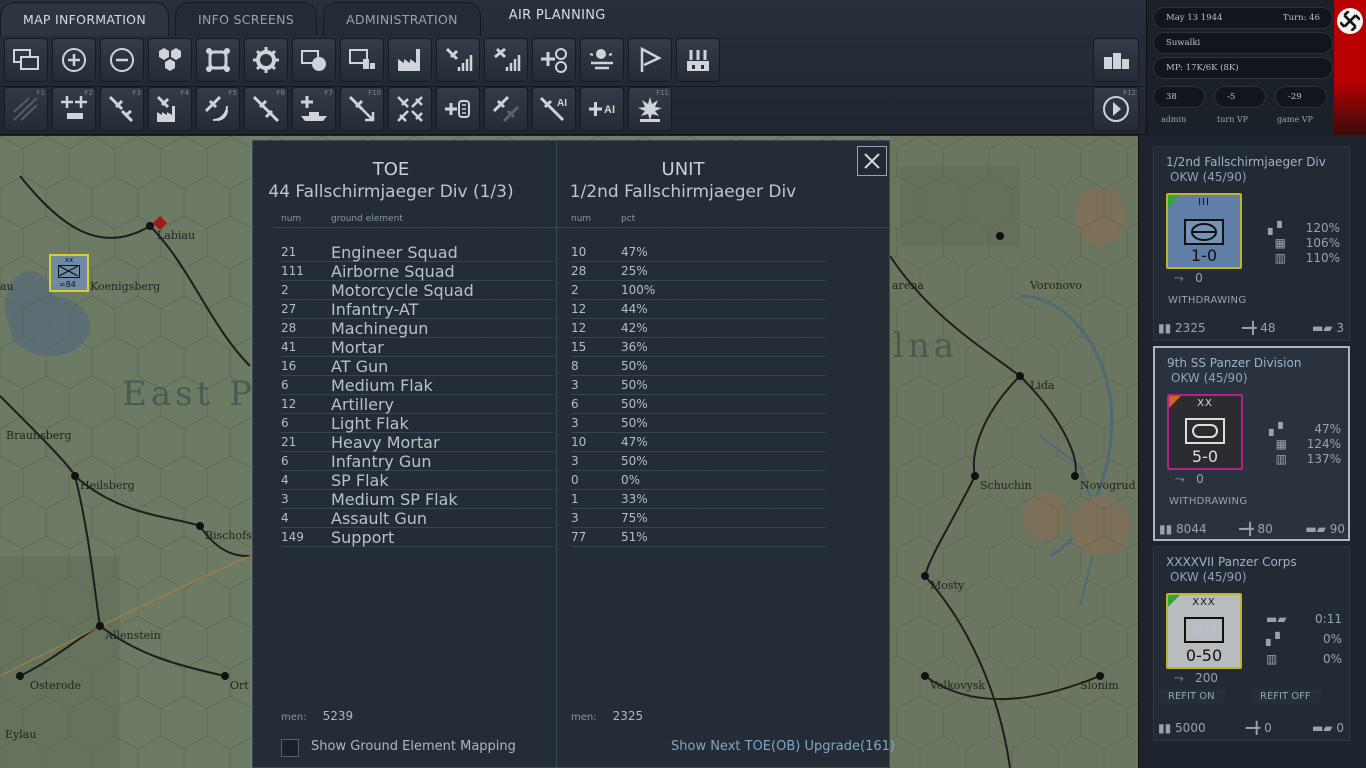 The image size is (1366, 768). What do you see at coordinates (363, 404) in the screenshot?
I see `ground-element-name: Artillery` at bounding box center [363, 404].